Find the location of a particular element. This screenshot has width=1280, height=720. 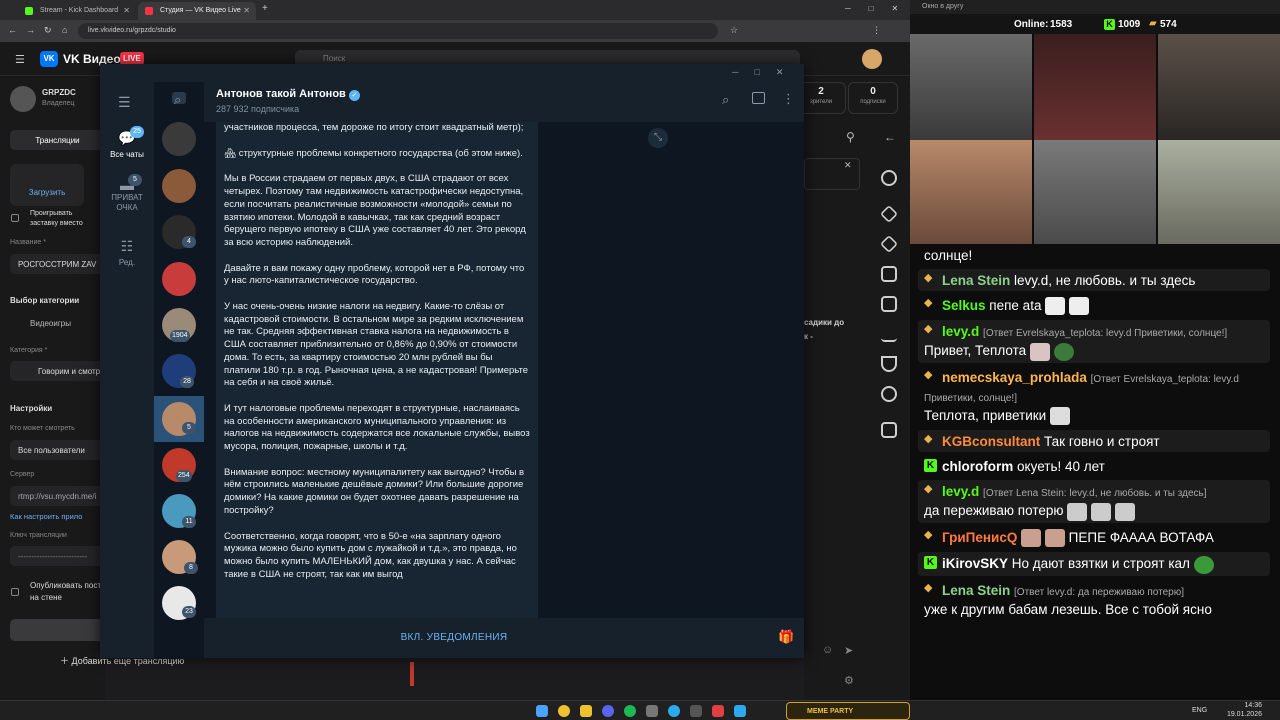

bar-chart-icon is located at coordinates (889, 334).